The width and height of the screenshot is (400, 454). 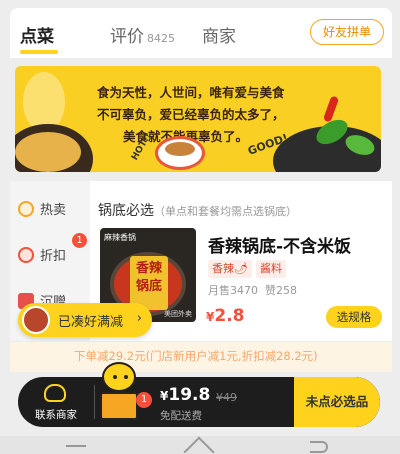 I want to click on group-order-button: 好友拼单, so click(x=347, y=32).